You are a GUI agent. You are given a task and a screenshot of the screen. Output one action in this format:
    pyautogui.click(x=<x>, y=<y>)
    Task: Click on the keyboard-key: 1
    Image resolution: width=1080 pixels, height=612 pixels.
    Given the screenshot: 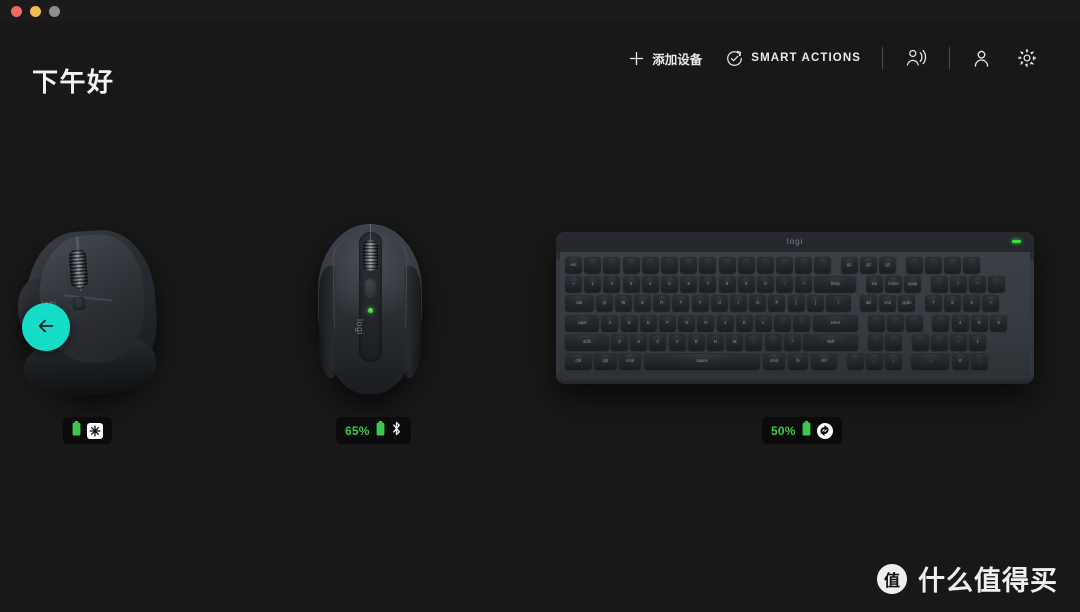 What is the action you would take?
    pyautogui.click(x=593, y=284)
    